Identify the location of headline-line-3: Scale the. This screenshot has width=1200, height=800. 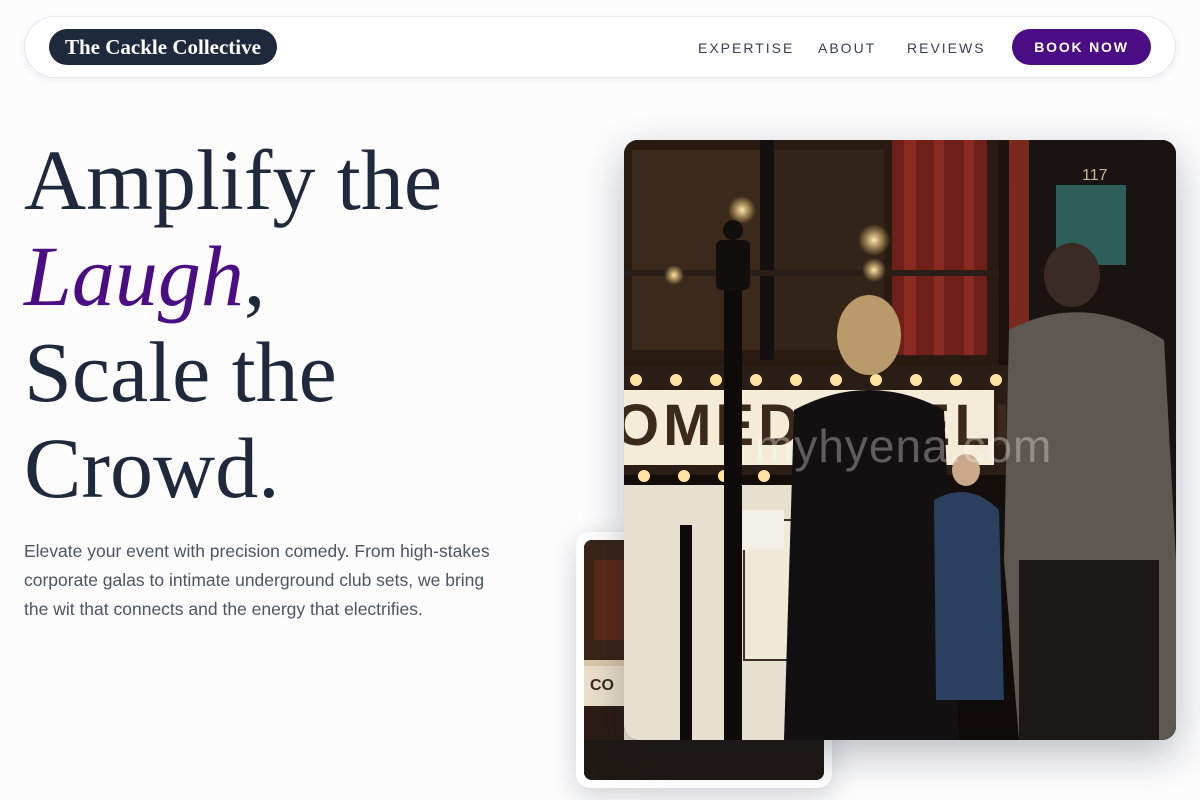
(180, 372).